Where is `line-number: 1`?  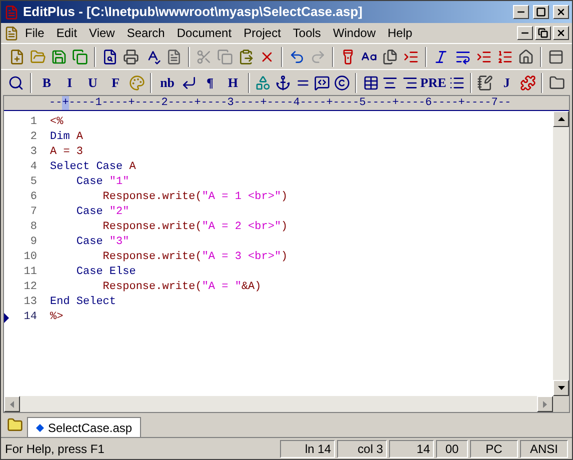
line-number: 1 is located at coordinates (33, 122).